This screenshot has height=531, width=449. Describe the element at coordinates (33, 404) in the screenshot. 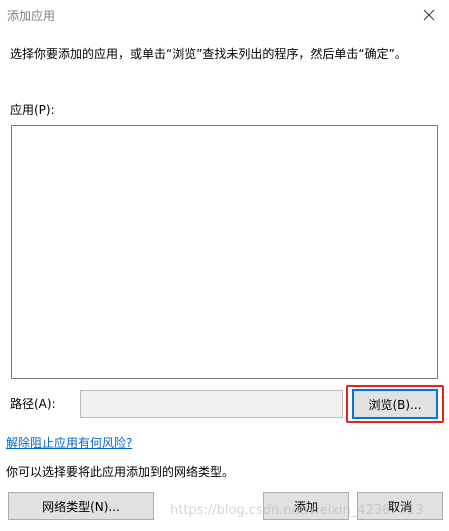

I see `path-label: 路径(A):` at that location.